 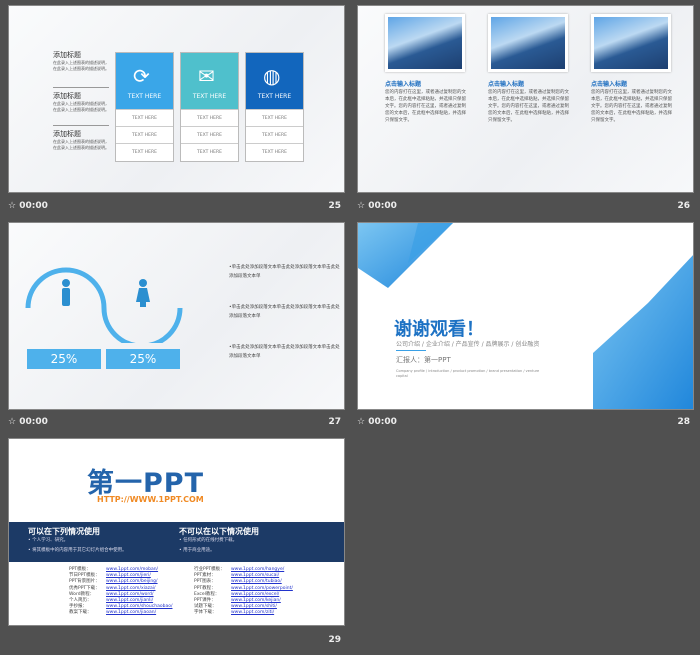 I want to click on can-item: • 个人学习、研究。, so click(x=48, y=540).